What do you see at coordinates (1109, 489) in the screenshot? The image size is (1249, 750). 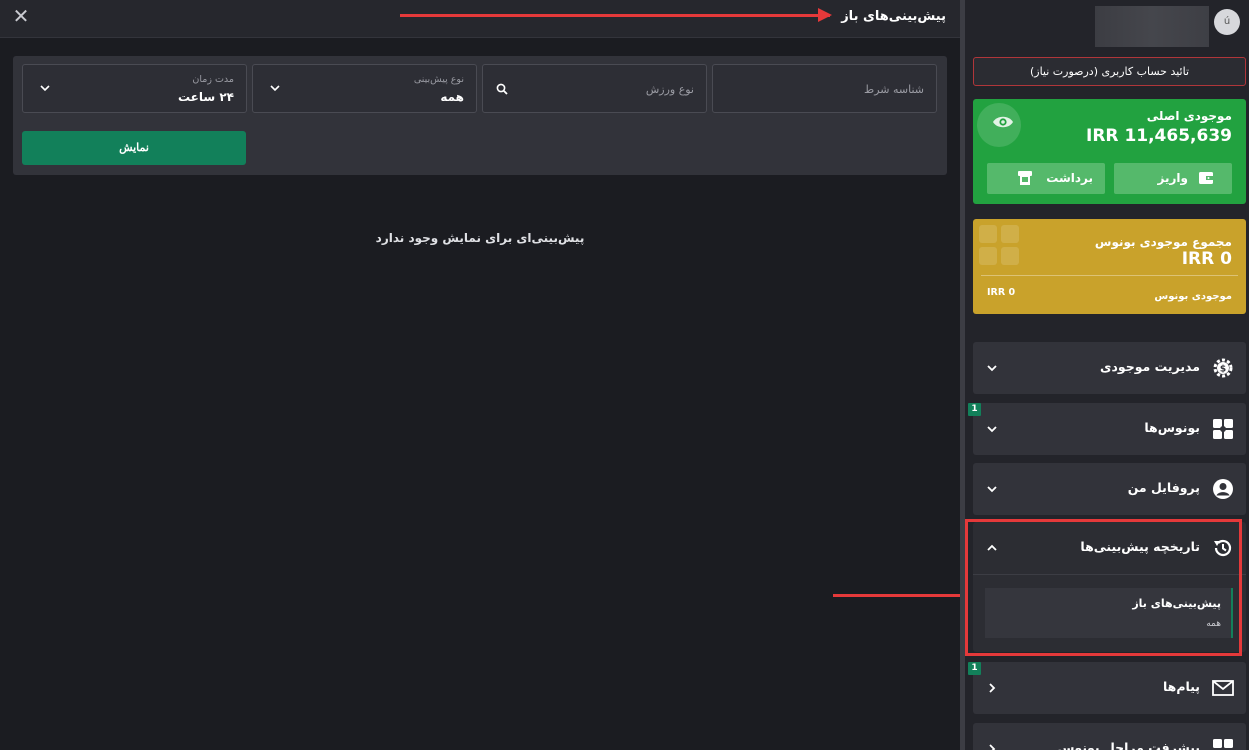 I see `menu-my-profile: پروفایل من` at bounding box center [1109, 489].